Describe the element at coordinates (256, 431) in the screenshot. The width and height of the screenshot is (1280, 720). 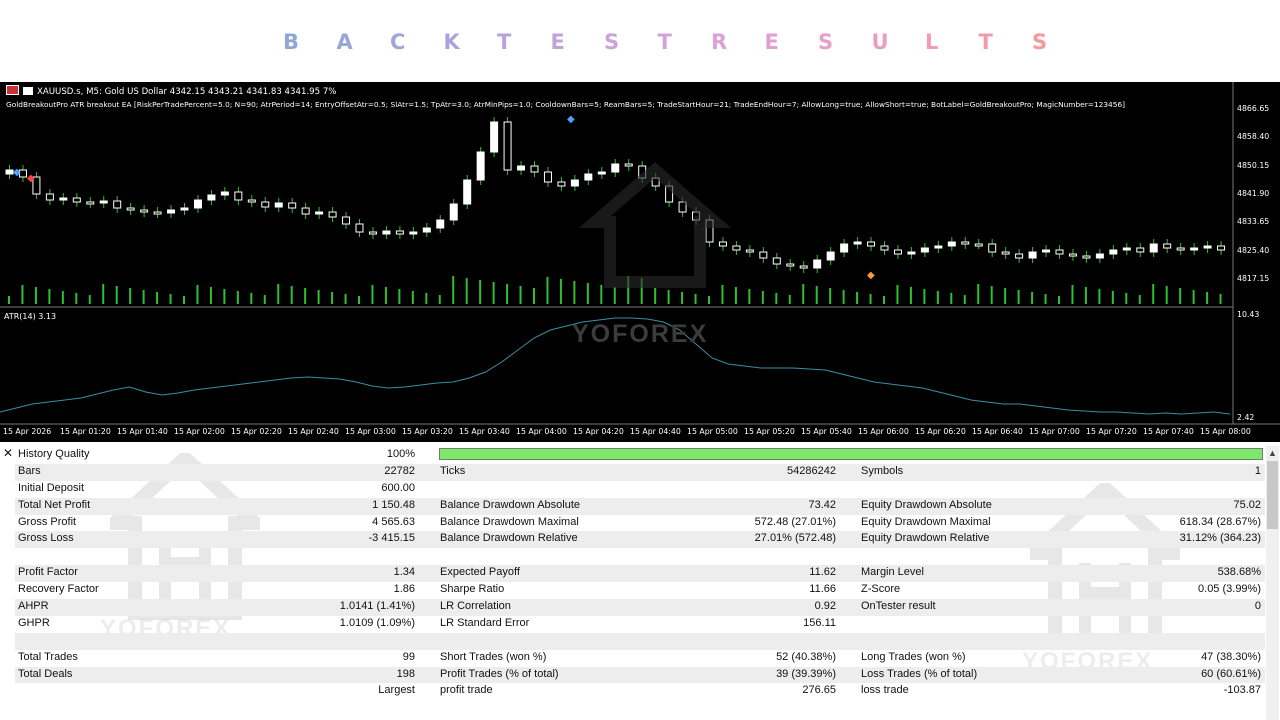
I see `time-tick-label: 15 Apr 02:20` at that location.